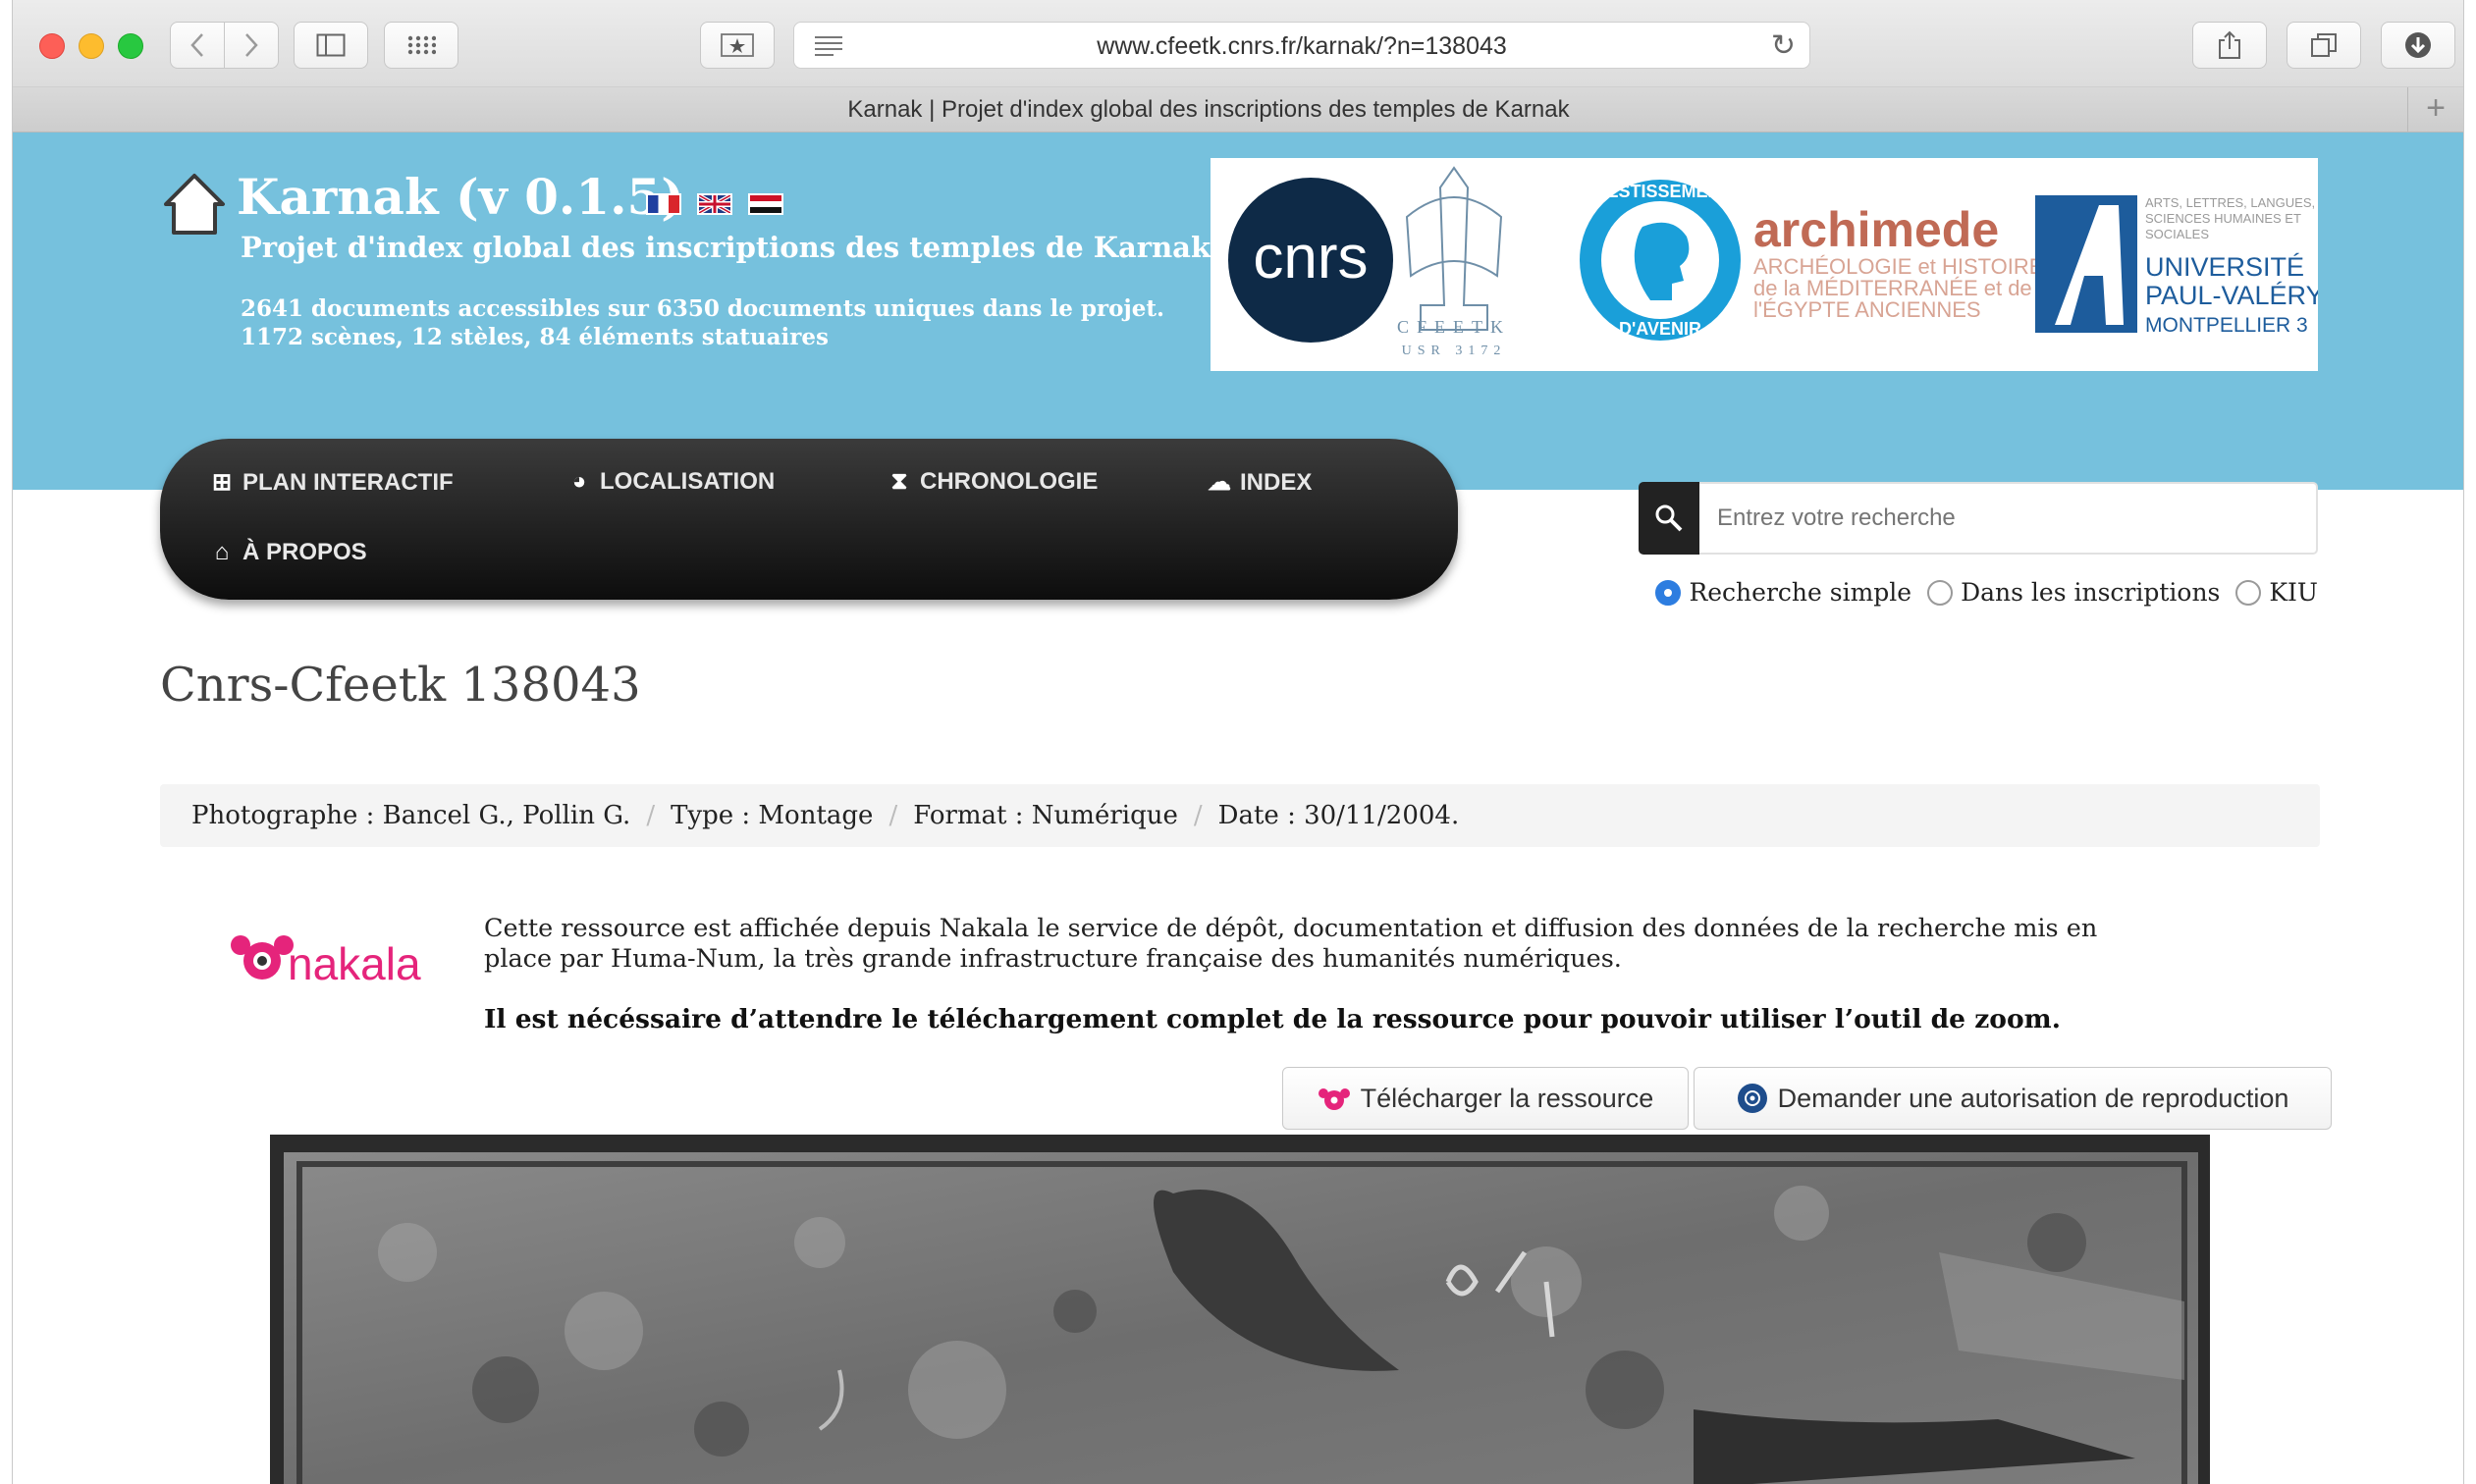 This screenshot has width=2476, height=1484. What do you see at coordinates (1507, 1098) in the screenshot?
I see `download-resource-label: Télécharger la ressource` at bounding box center [1507, 1098].